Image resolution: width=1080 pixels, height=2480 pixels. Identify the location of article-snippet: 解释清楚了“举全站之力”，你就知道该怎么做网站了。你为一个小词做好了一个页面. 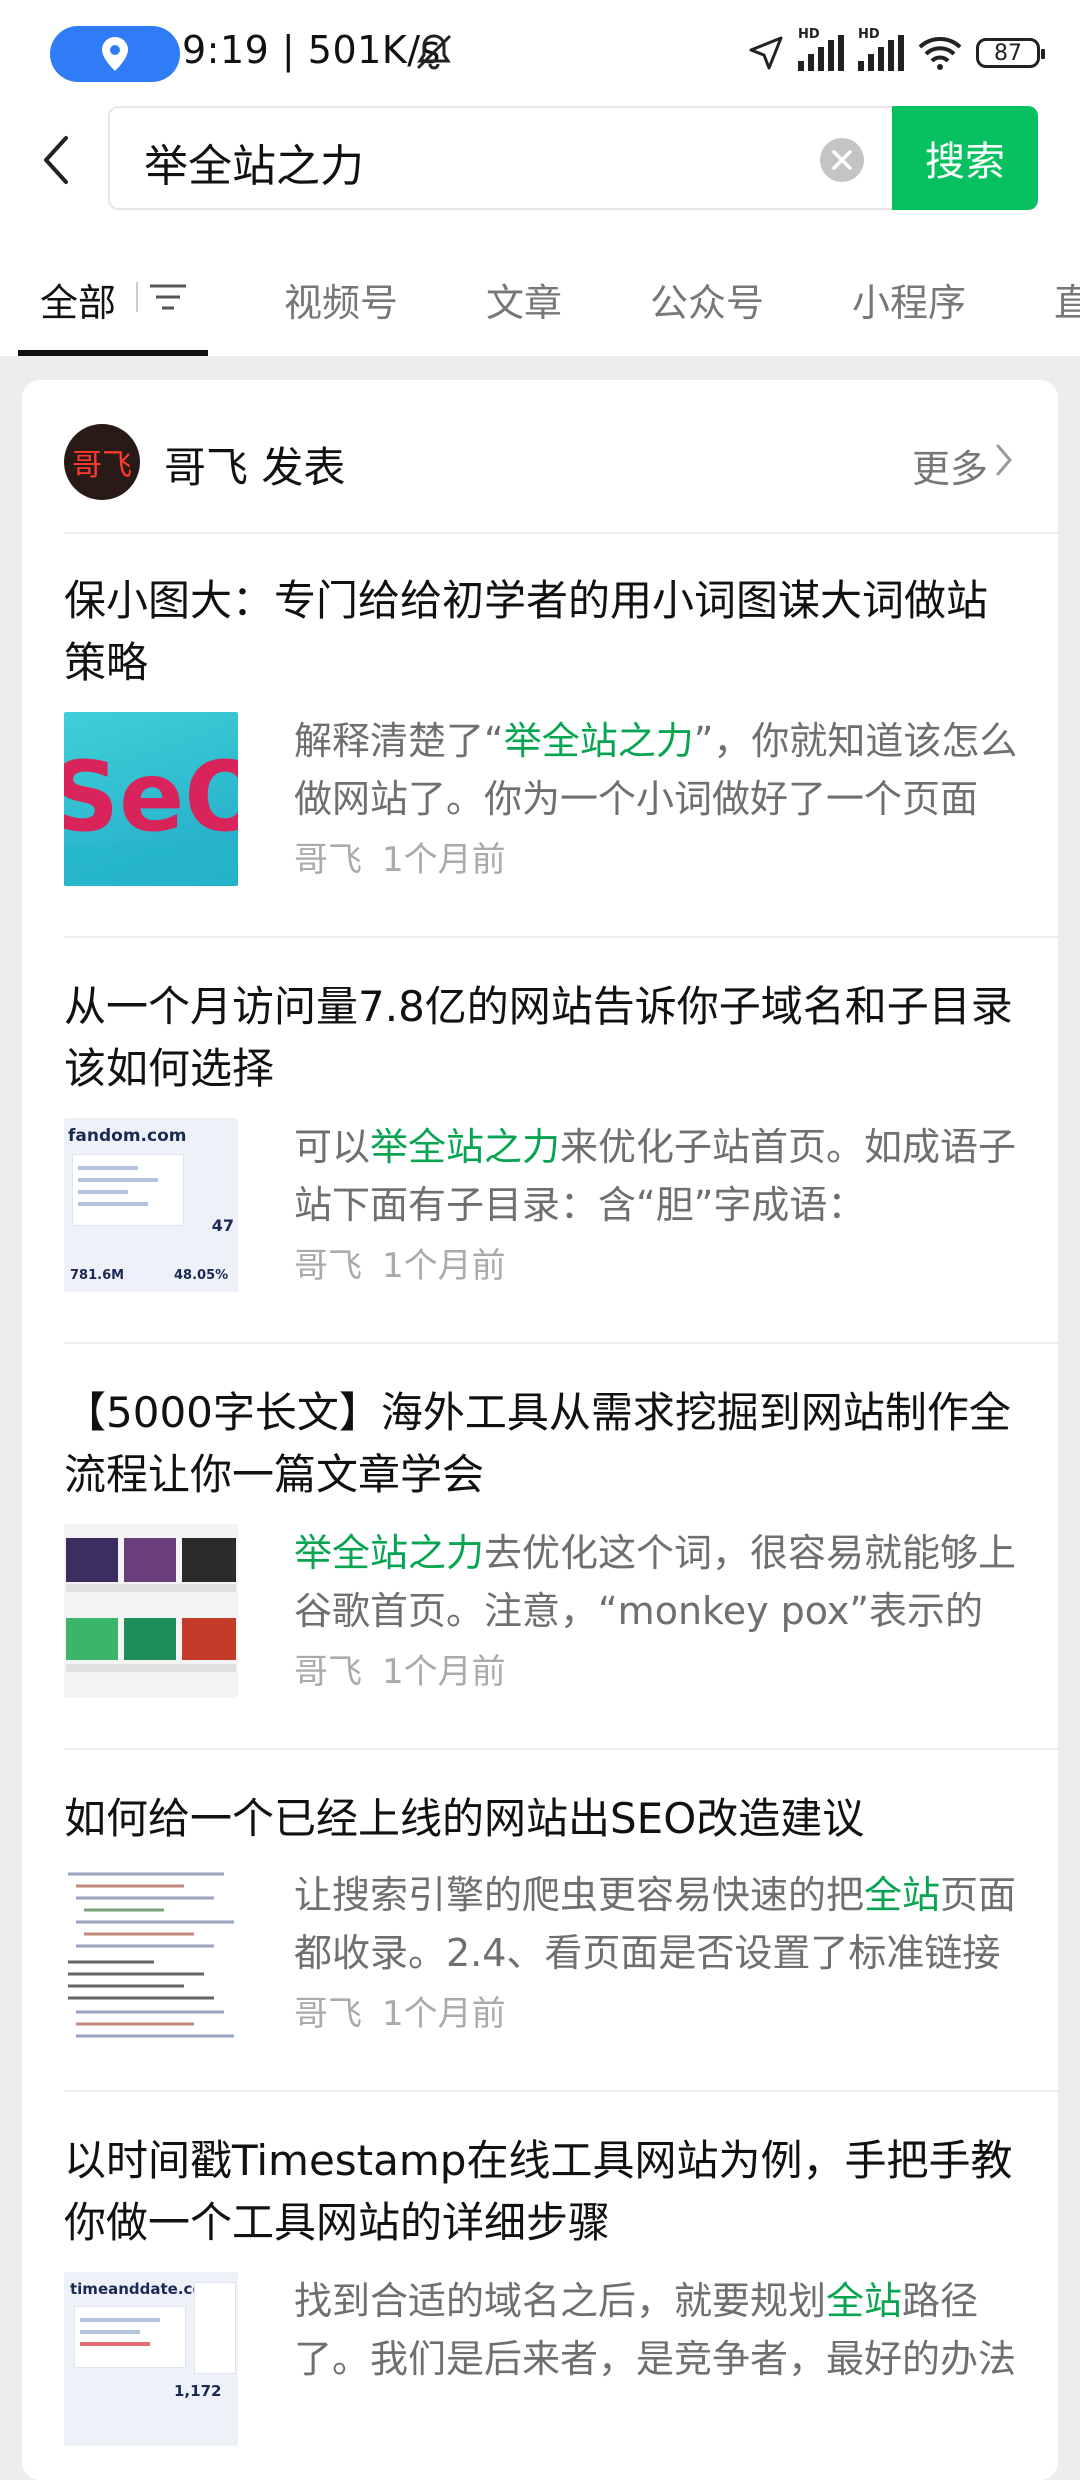
(656, 770).